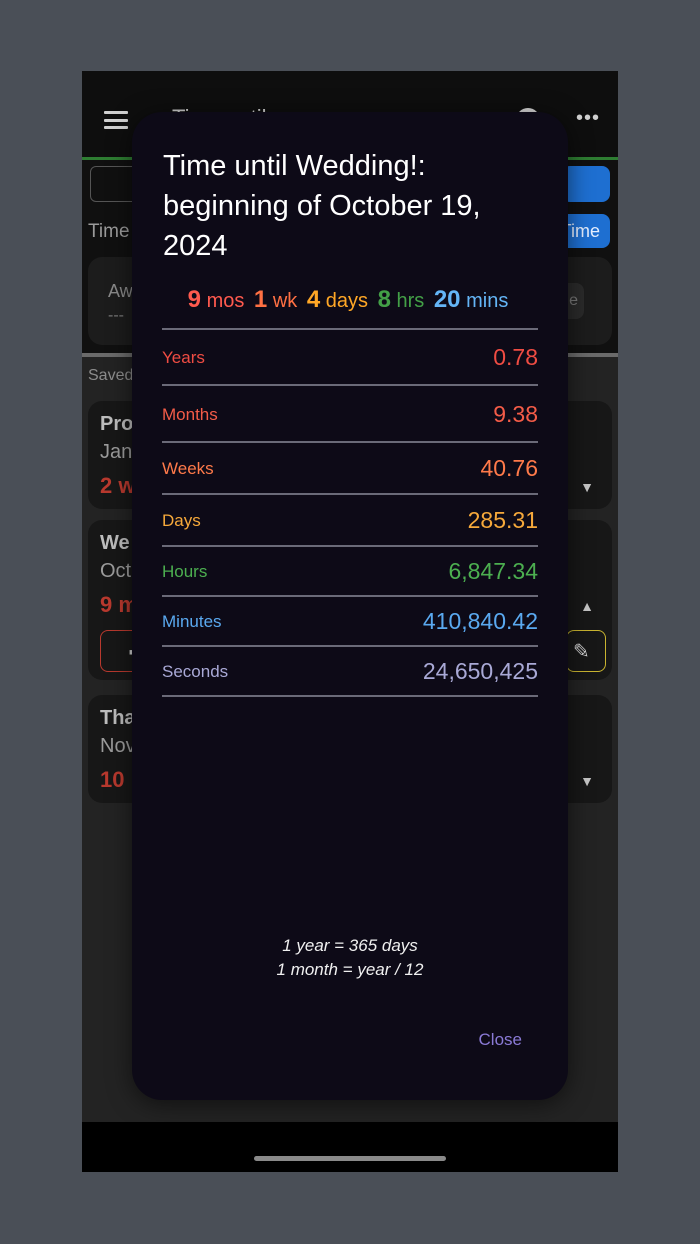  What do you see at coordinates (480, 671) in the screenshot?
I see `unit-value: 24,650,425` at bounding box center [480, 671].